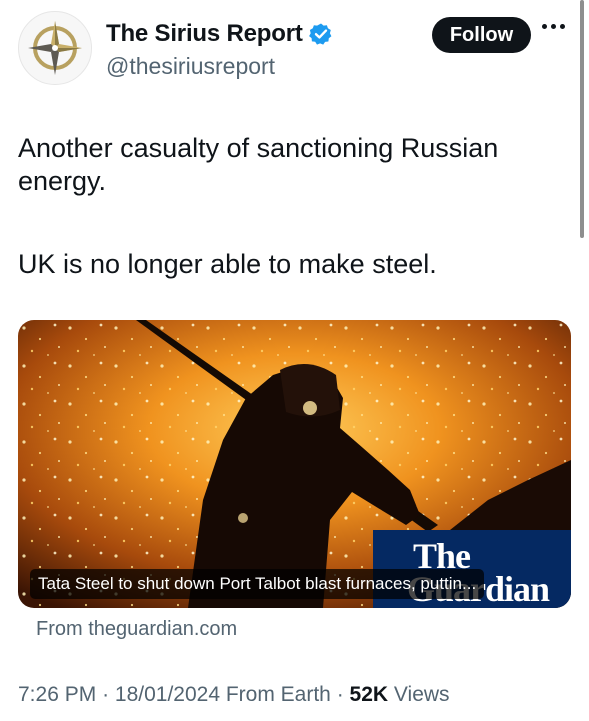 The width and height of the screenshot is (589, 721). I want to click on views-count: 52K, so click(369, 694).